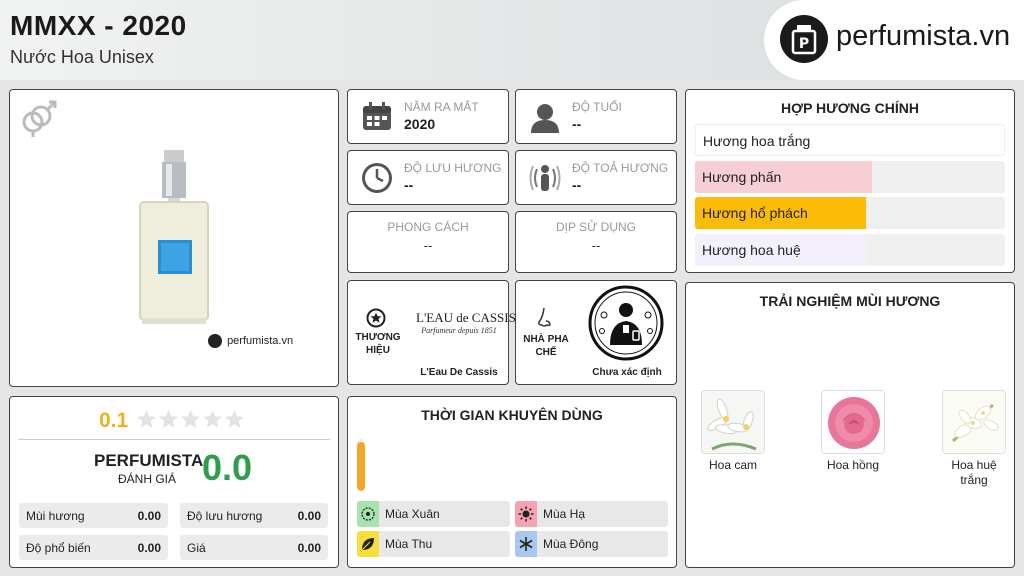 Image resolution: width=1024 pixels, height=576 pixels. What do you see at coordinates (597, 107) in the screenshot?
I see `age-label: ĐỘ TUỔI` at bounding box center [597, 107].